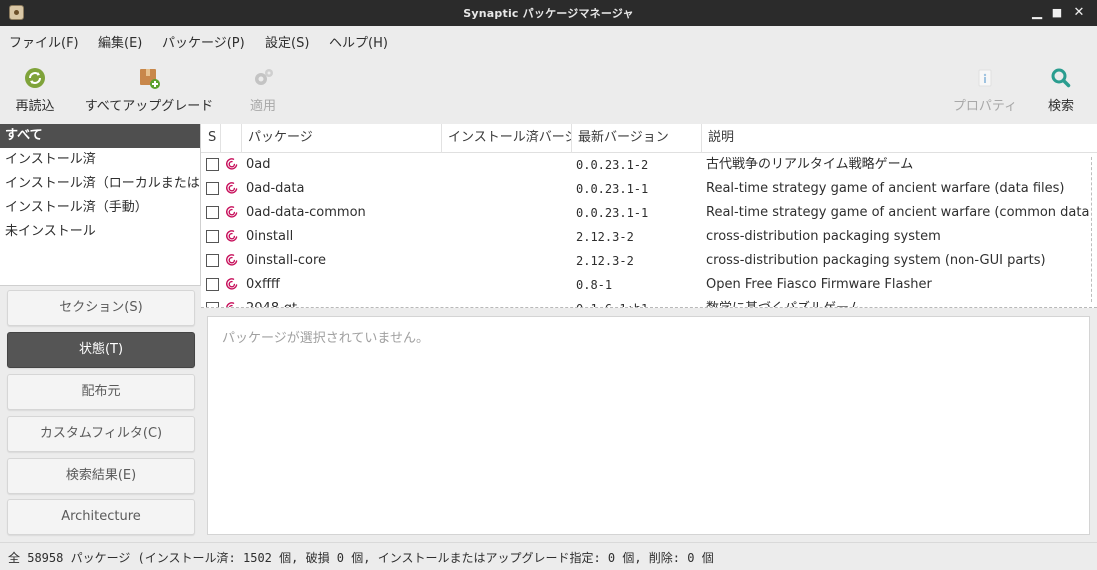  Describe the element at coordinates (101, 308) in the screenshot. I see `sections-button: セクション(S)` at that location.